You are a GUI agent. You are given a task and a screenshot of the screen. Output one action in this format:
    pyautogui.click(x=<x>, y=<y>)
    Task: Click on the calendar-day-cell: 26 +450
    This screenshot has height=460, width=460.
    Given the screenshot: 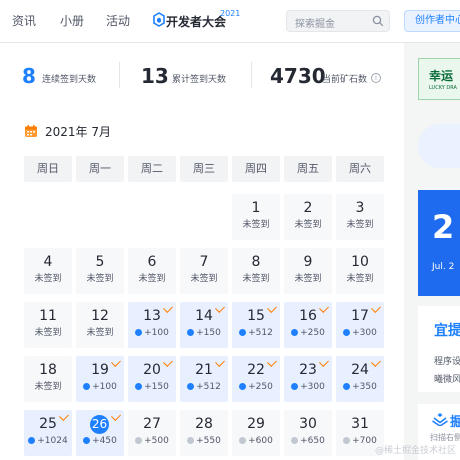 What is the action you would take?
    pyautogui.click(x=100, y=433)
    